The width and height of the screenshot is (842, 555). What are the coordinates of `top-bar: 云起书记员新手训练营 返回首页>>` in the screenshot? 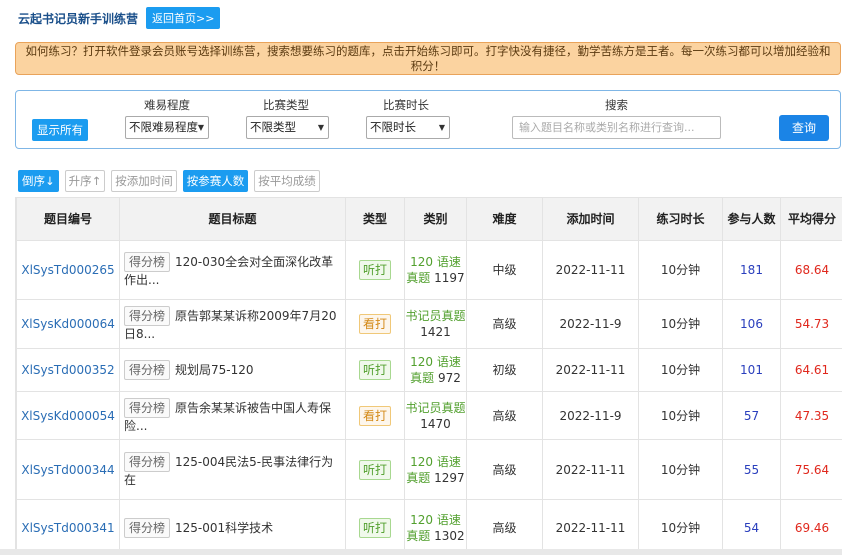 It's located at (119, 18).